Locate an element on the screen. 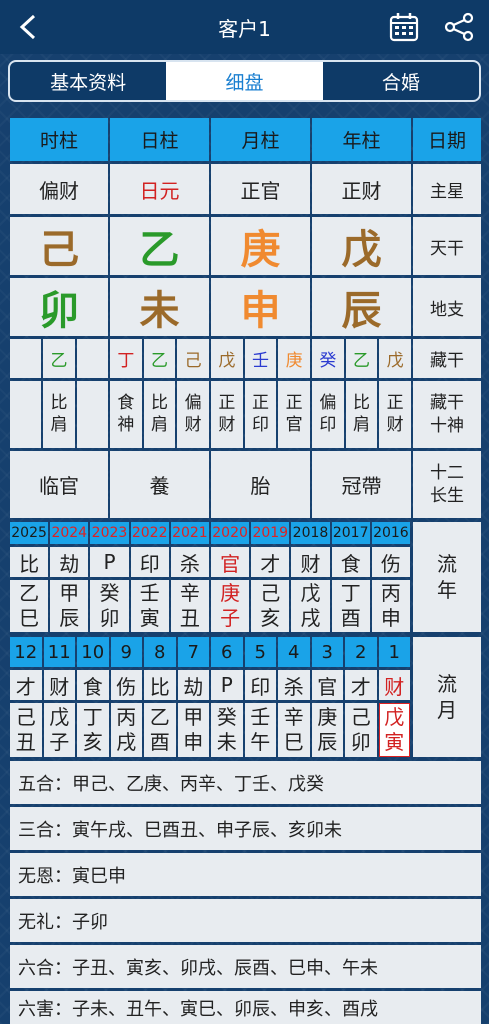 The image size is (489, 1024). month-ganzhi-cell: 丁亥 is located at coordinates (93, 730).